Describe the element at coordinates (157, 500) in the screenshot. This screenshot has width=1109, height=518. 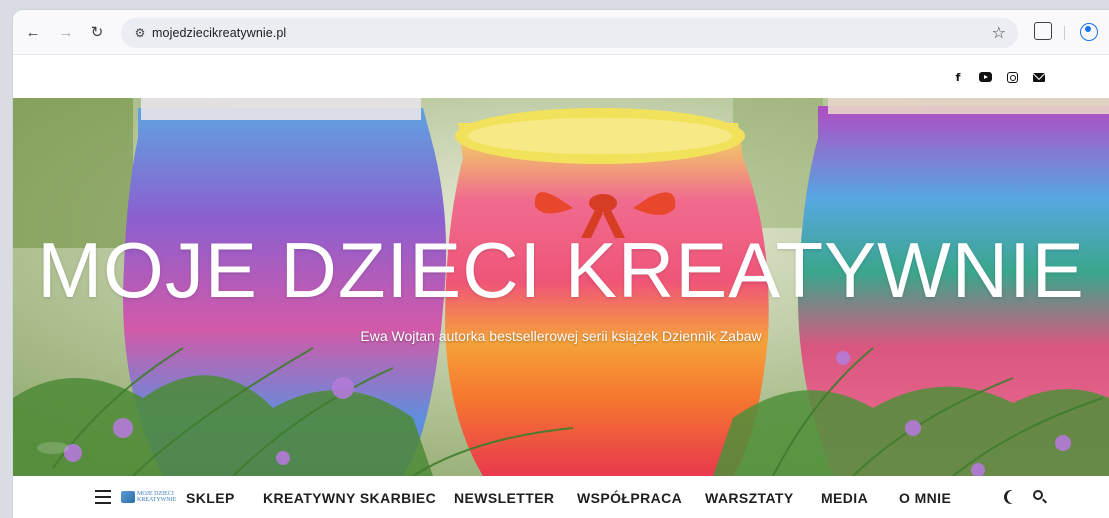
I see `logo-text-line2: KREATYWNIE` at that location.